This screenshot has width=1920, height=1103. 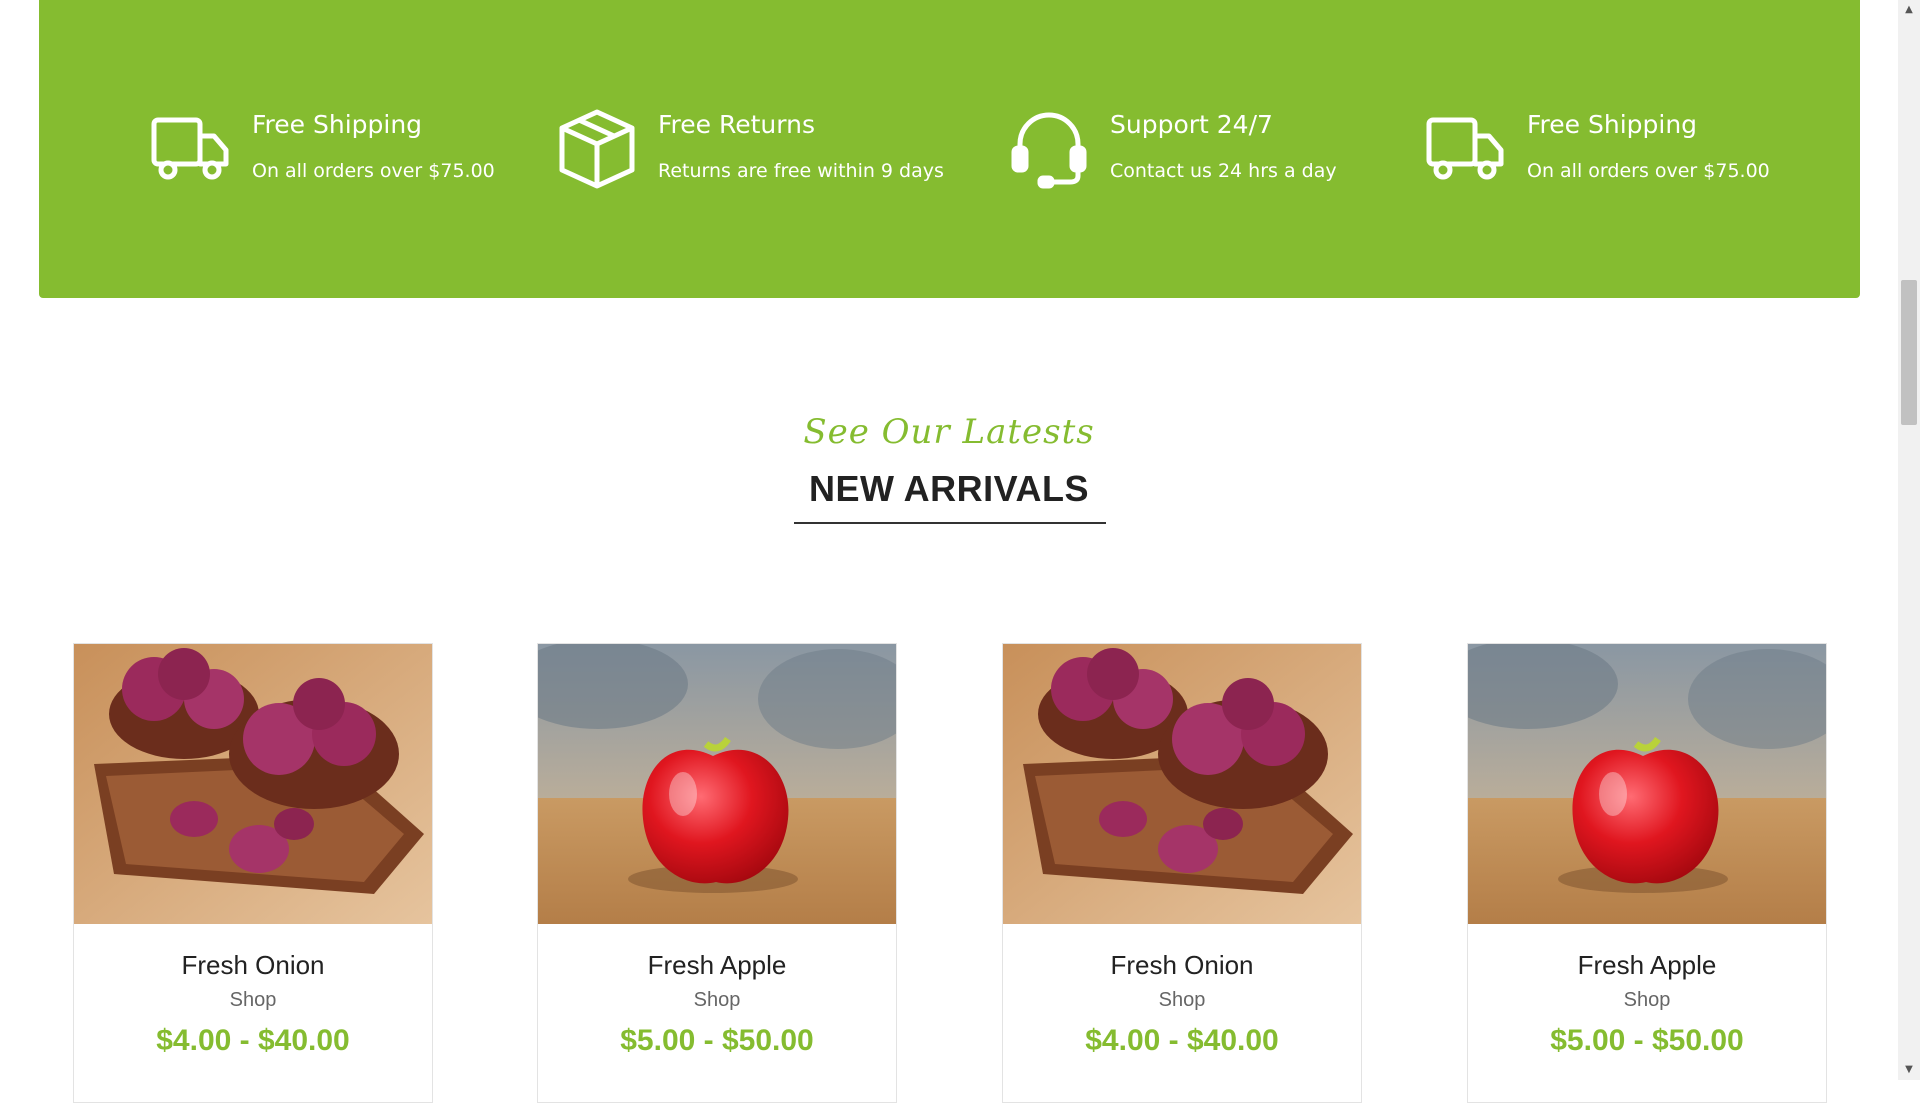 What do you see at coordinates (1909, 352) in the screenshot?
I see `scrollbar-thumb` at bounding box center [1909, 352].